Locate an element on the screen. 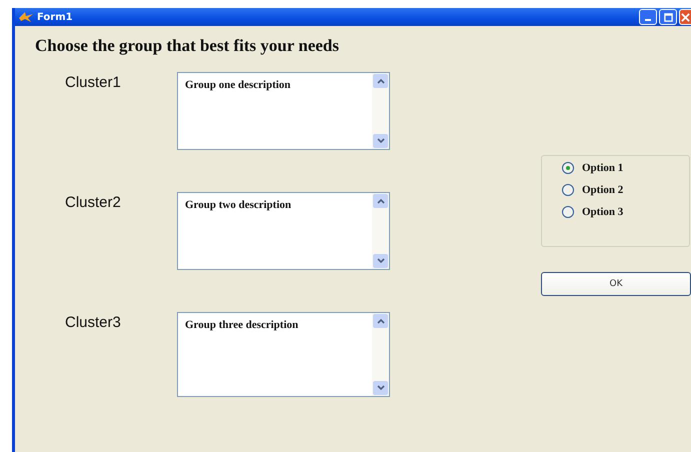  close-icon is located at coordinates (685, 17).